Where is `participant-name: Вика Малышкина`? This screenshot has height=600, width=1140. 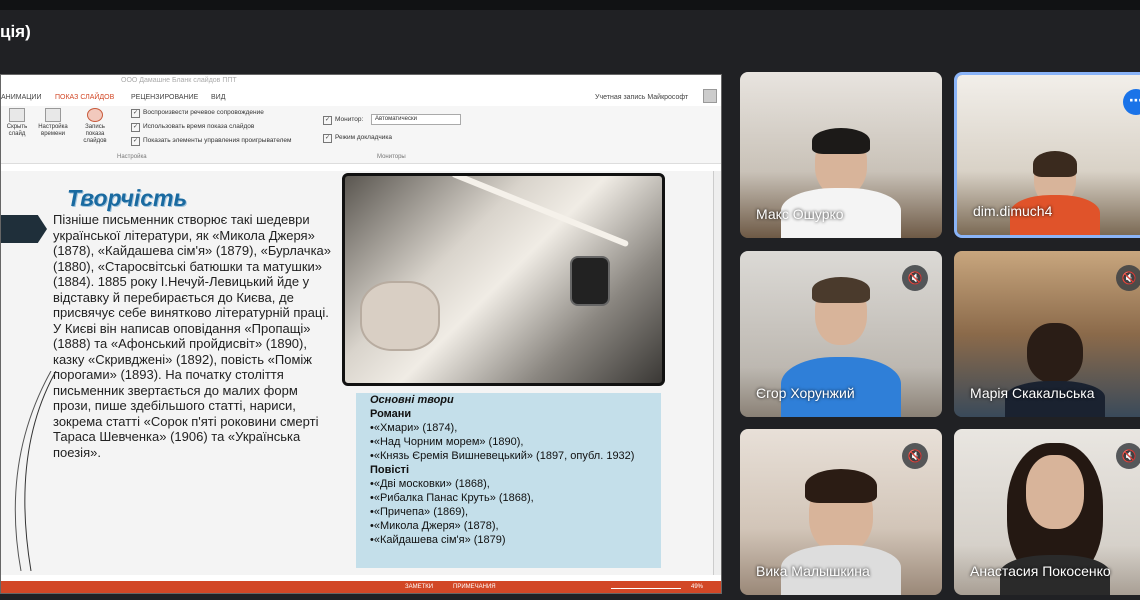
participant-name: Вика Малышкина is located at coordinates (813, 571).